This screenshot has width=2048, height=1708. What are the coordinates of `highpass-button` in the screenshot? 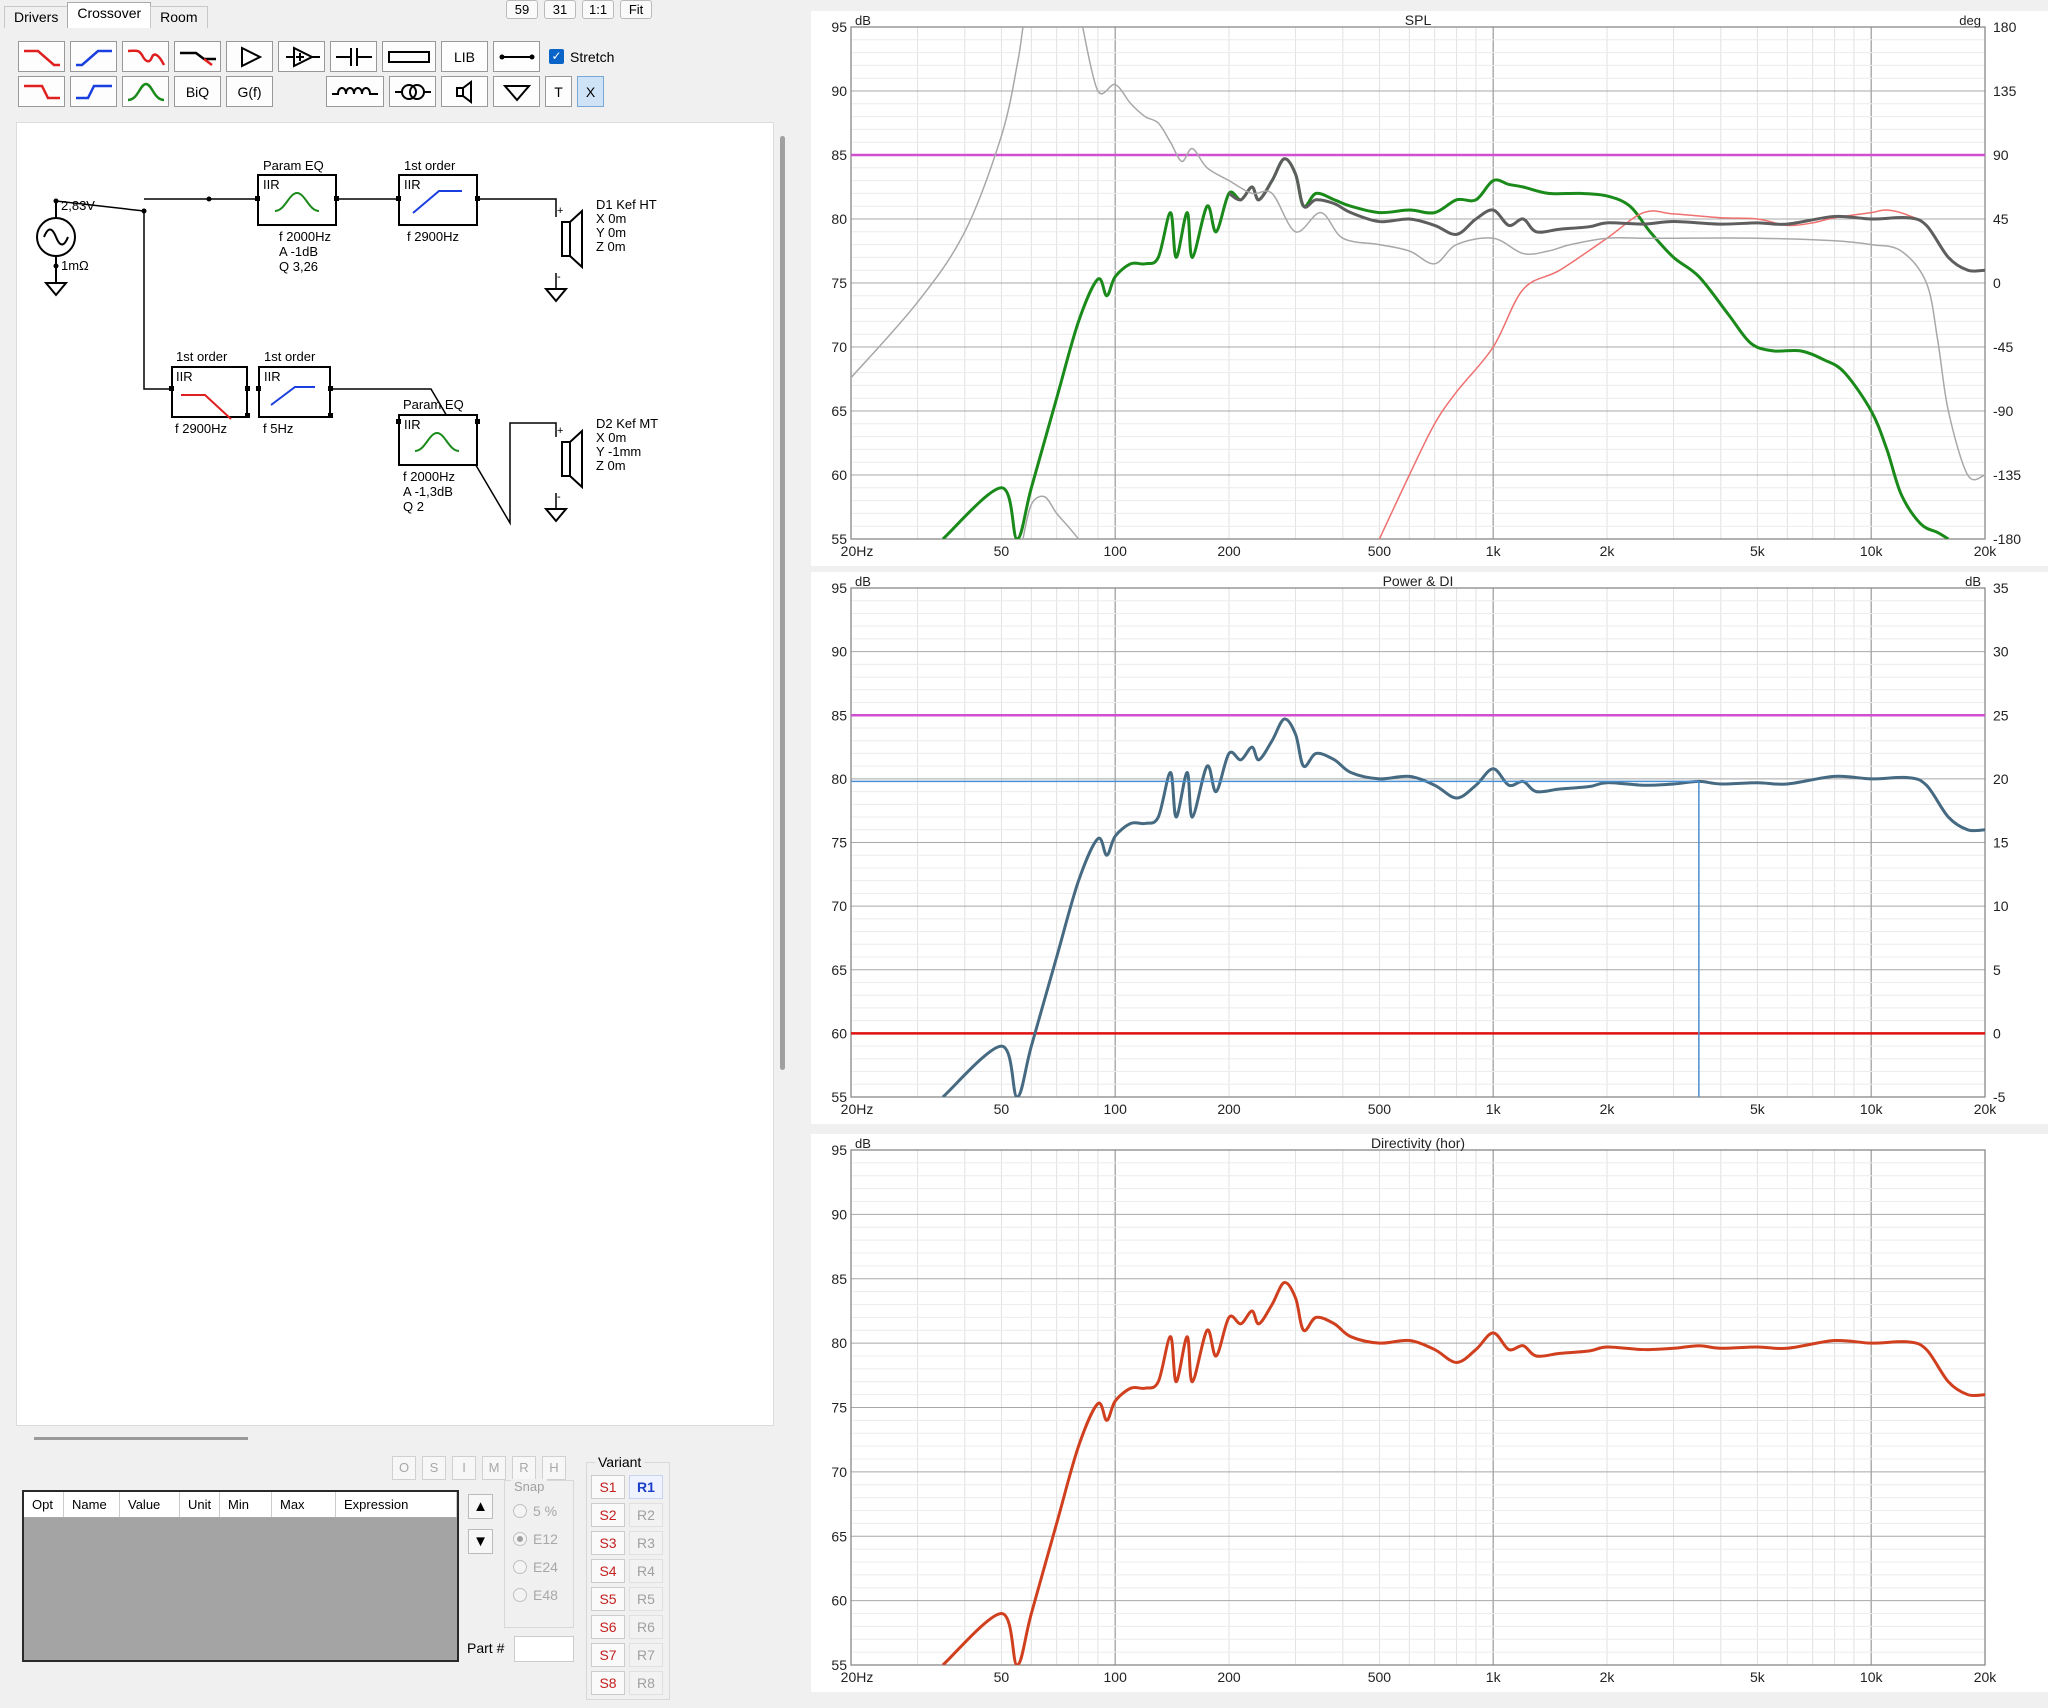 It's located at (93, 56).